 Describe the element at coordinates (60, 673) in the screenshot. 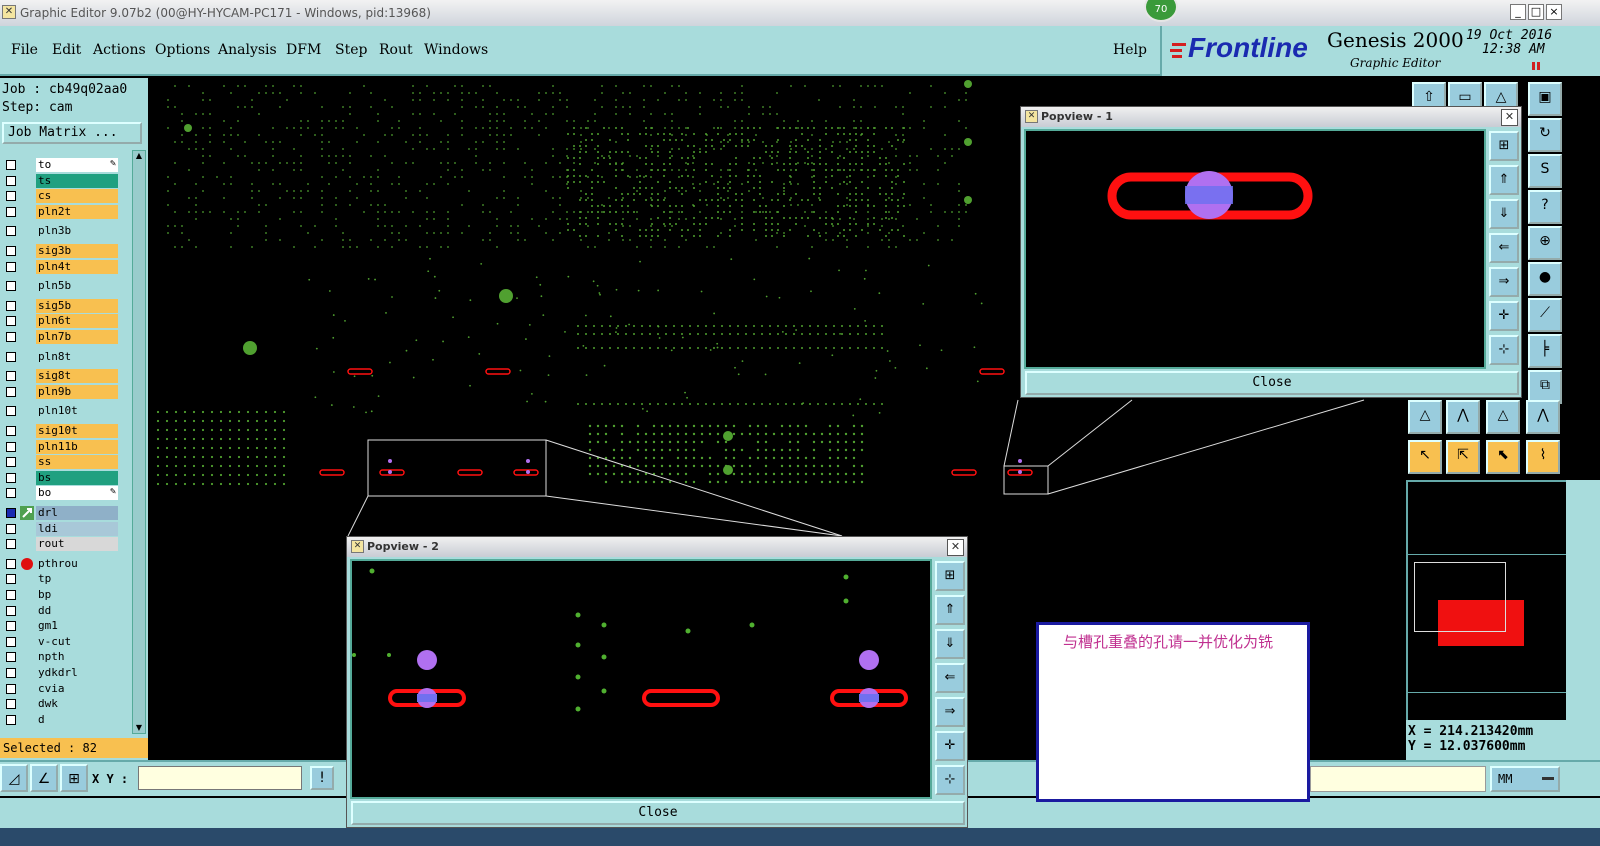

I see `layer-row: ydkdrl` at that location.